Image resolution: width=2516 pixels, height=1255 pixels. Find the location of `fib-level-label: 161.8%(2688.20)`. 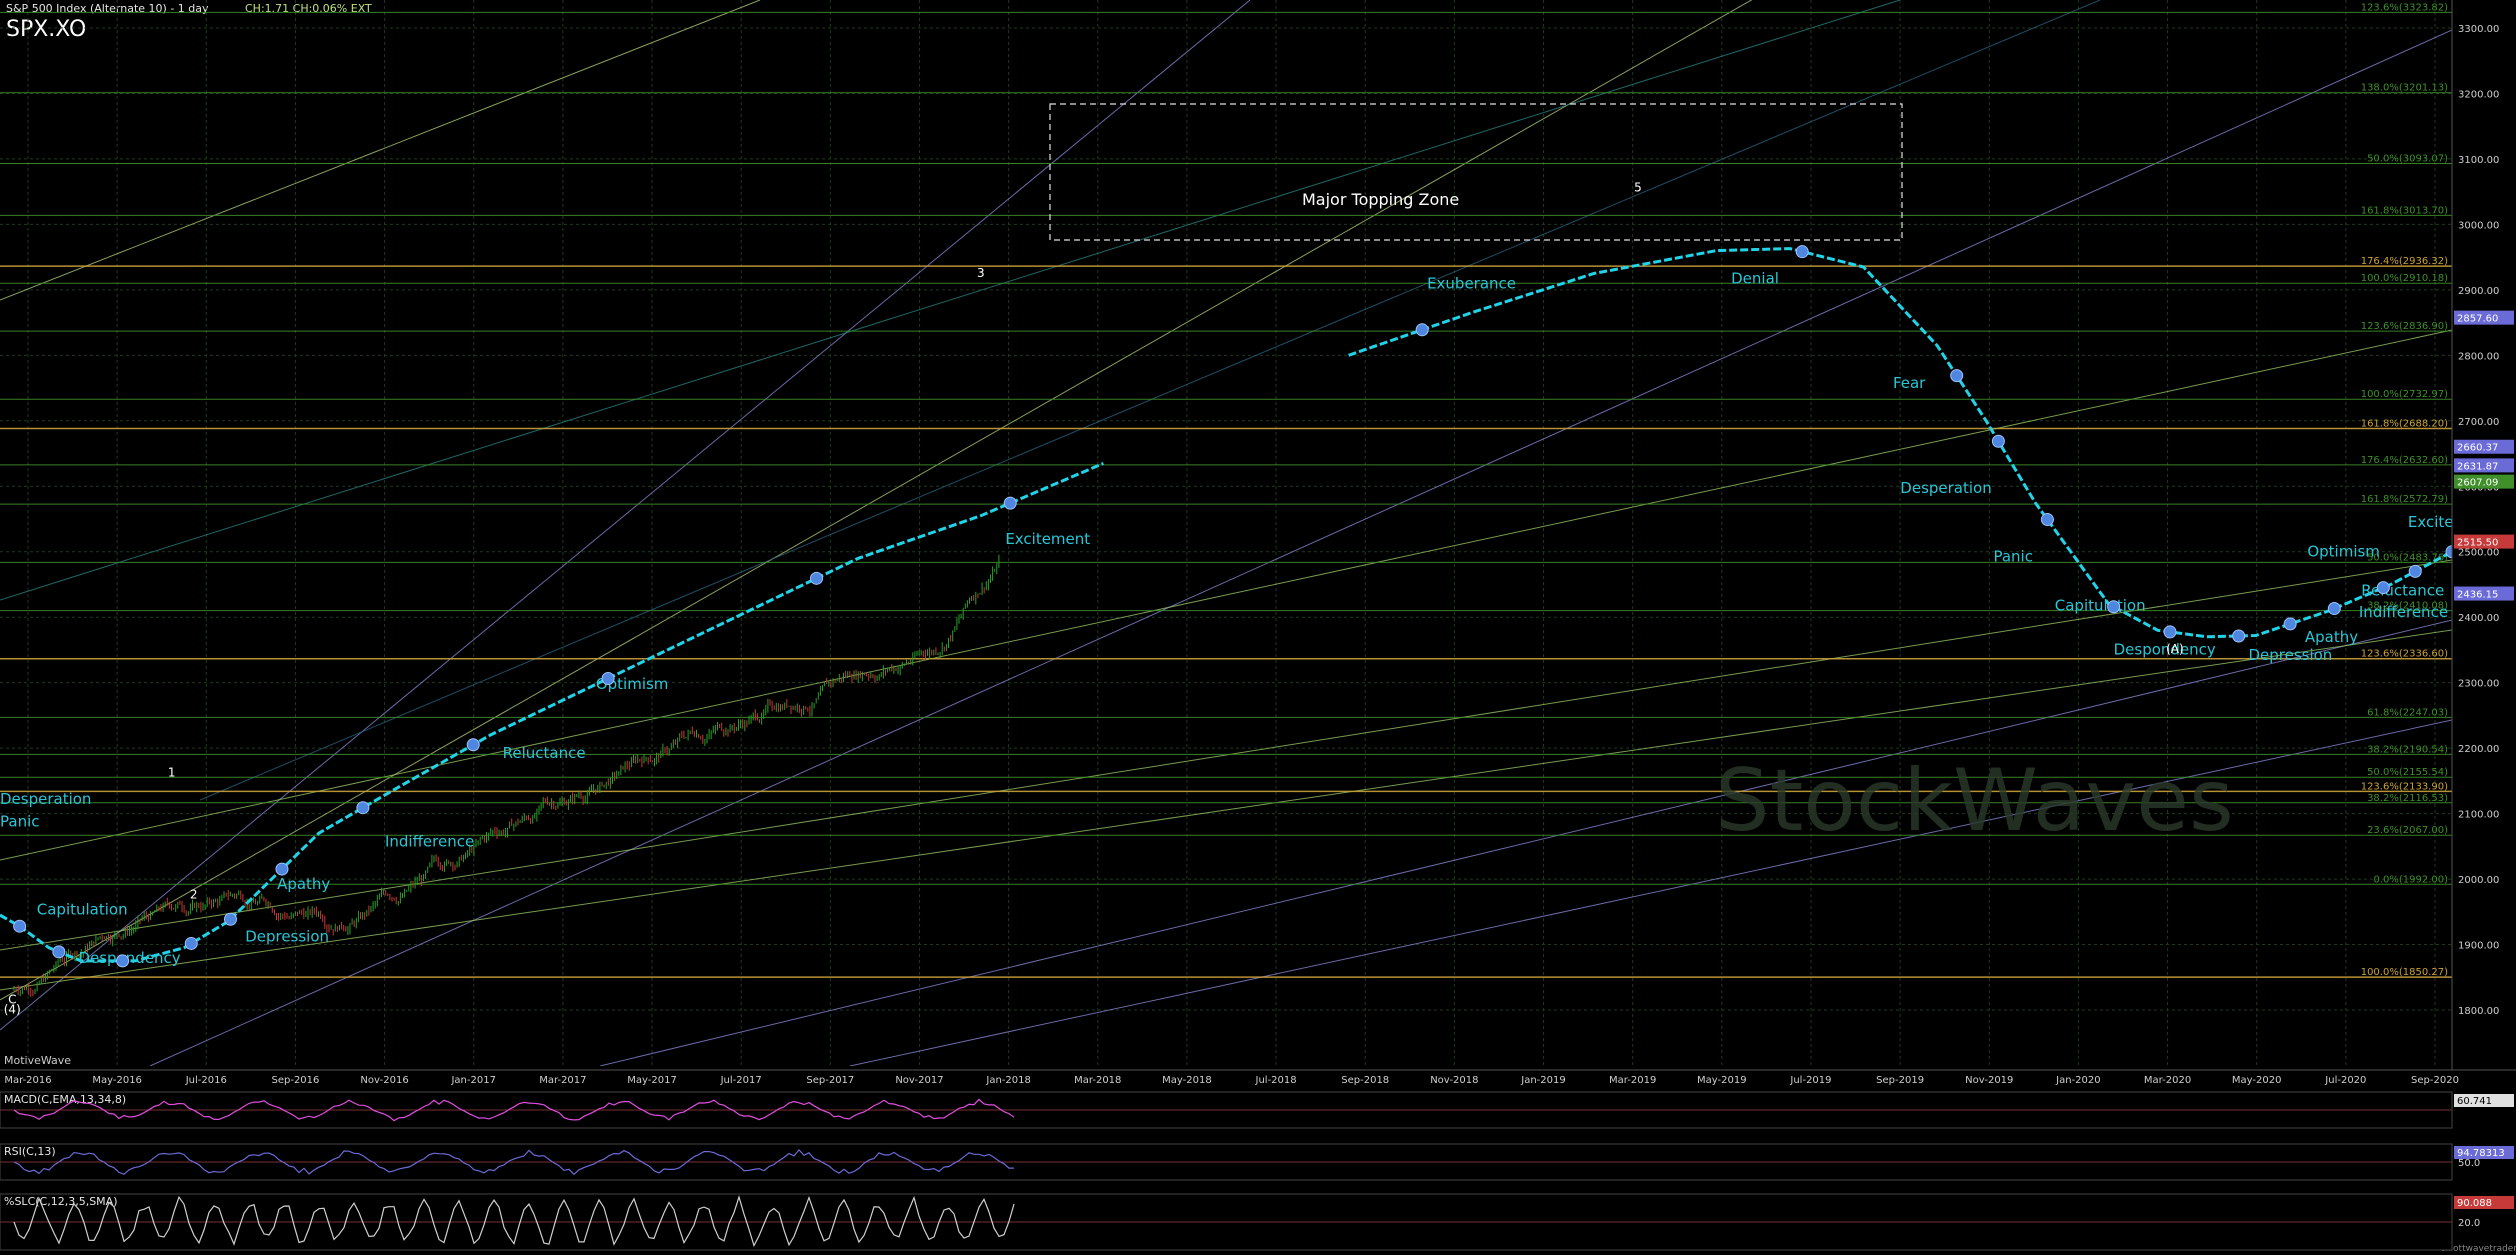

fib-level-label: 161.8%(2688.20) is located at coordinates (2404, 424).